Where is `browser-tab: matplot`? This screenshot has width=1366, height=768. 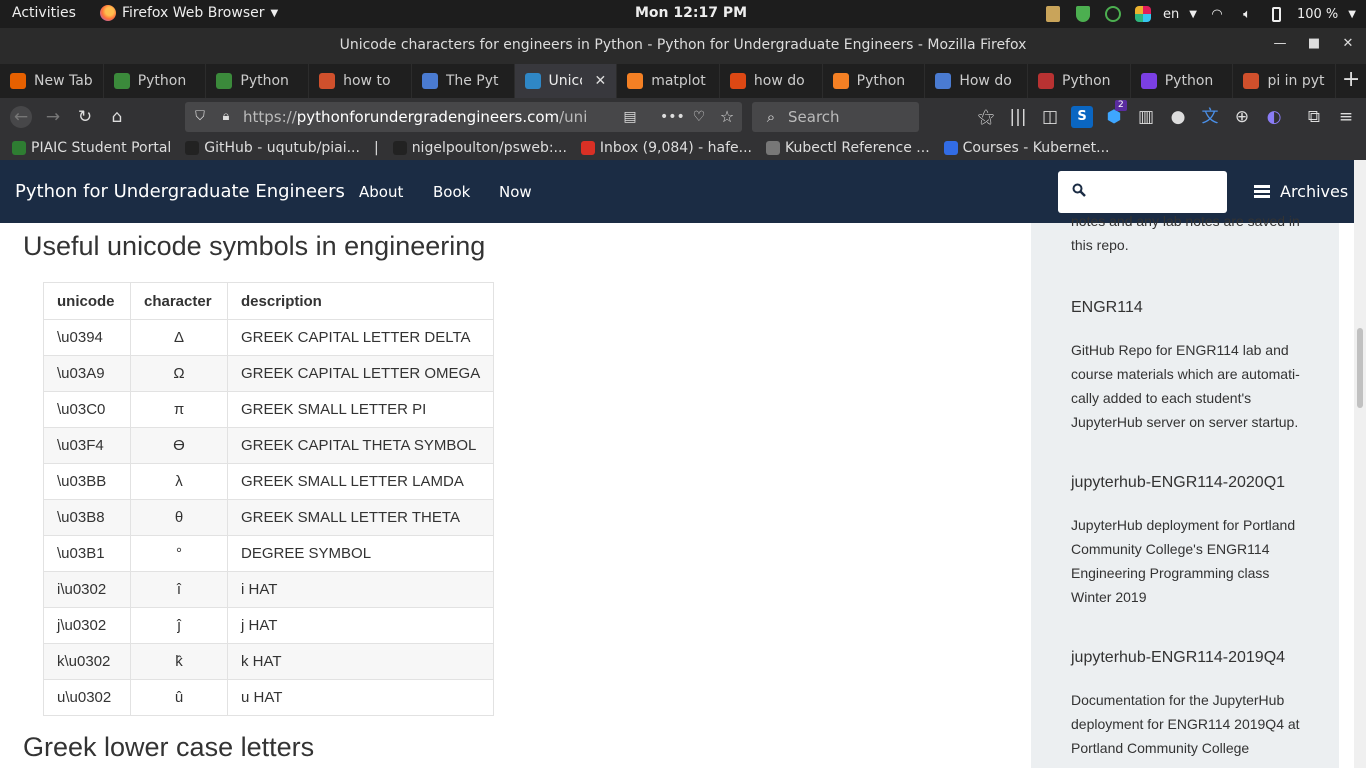
browser-tab: matplot is located at coordinates (668, 81).